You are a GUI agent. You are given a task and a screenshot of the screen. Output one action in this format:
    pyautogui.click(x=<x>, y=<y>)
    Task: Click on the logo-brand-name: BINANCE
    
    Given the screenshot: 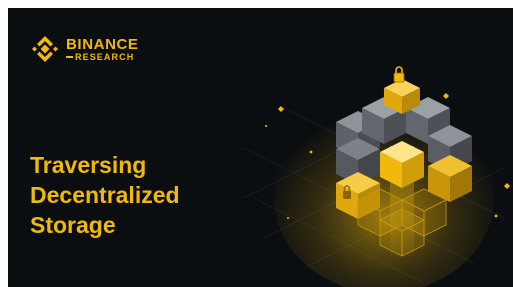 What is the action you would take?
    pyautogui.click(x=102, y=44)
    